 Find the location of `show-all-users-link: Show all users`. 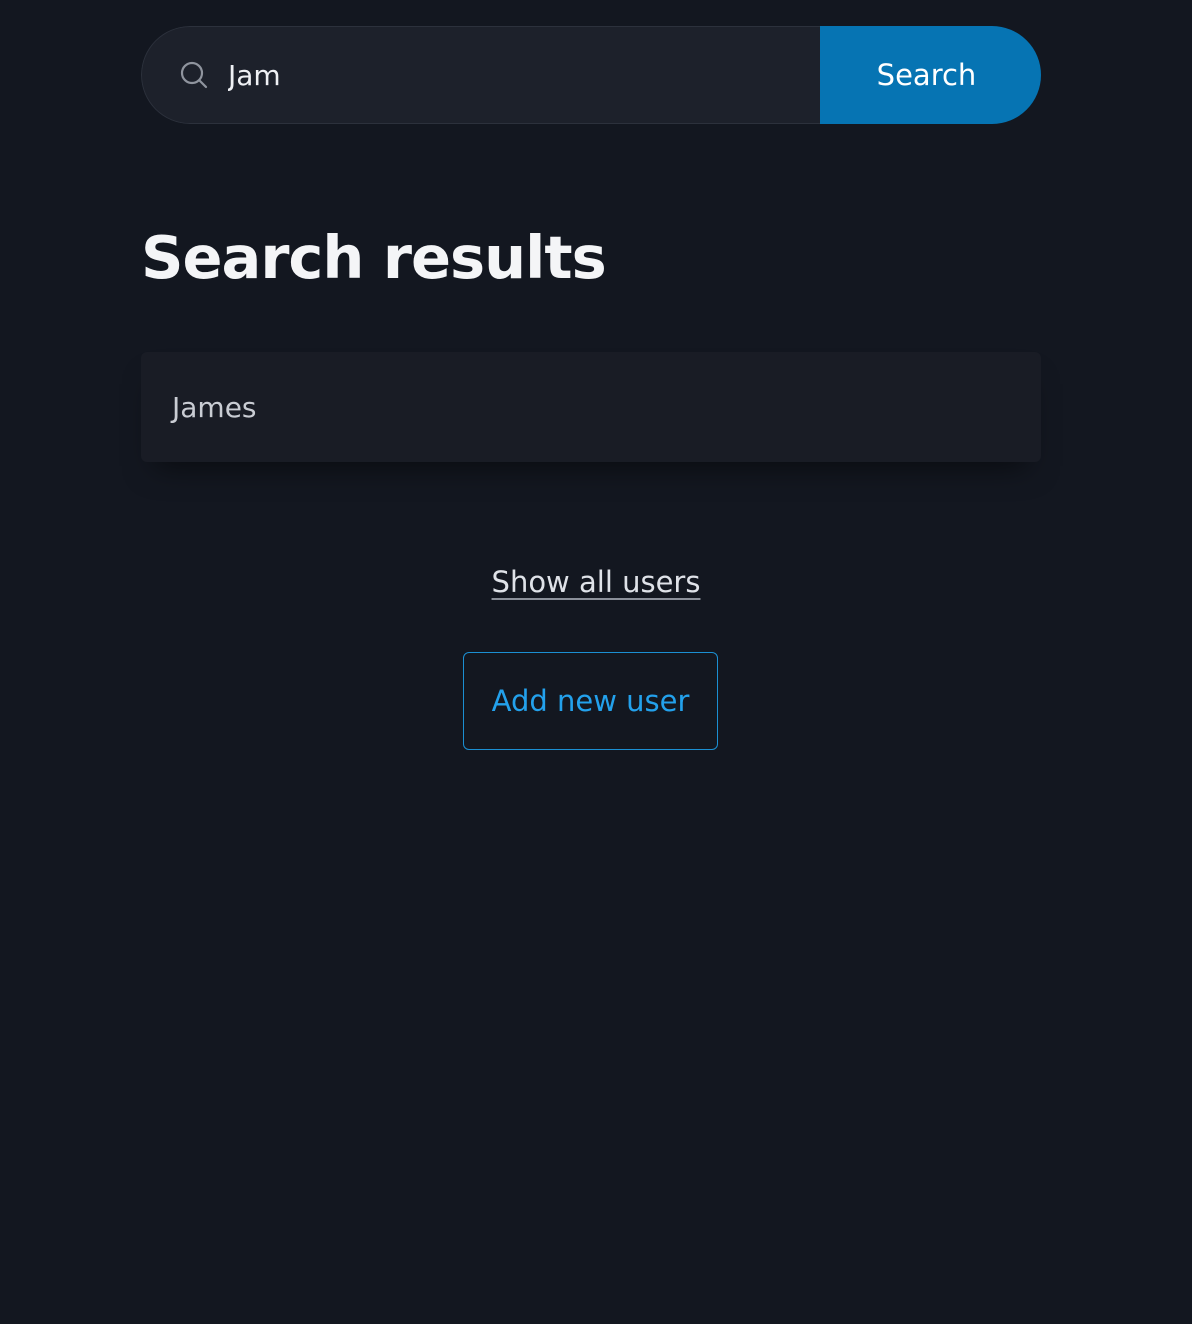

show-all-users-link: Show all users is located at coordinates (596, 582).